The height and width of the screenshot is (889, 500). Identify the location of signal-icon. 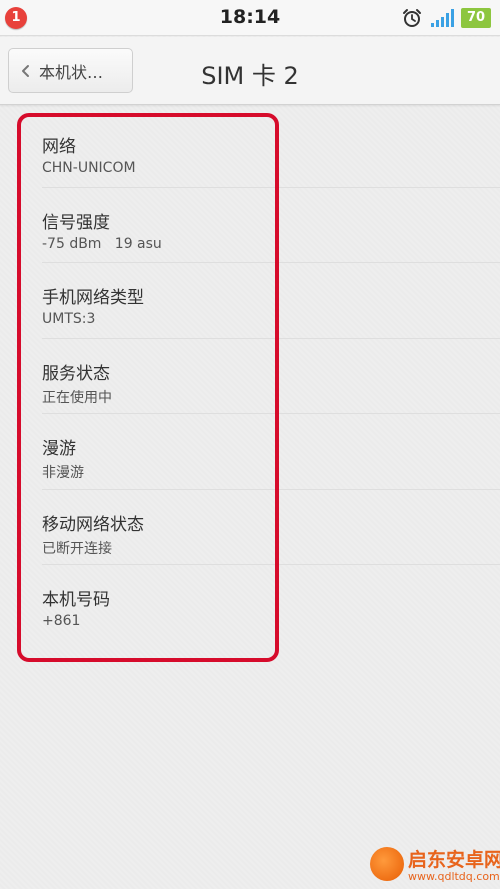
(442, 18).